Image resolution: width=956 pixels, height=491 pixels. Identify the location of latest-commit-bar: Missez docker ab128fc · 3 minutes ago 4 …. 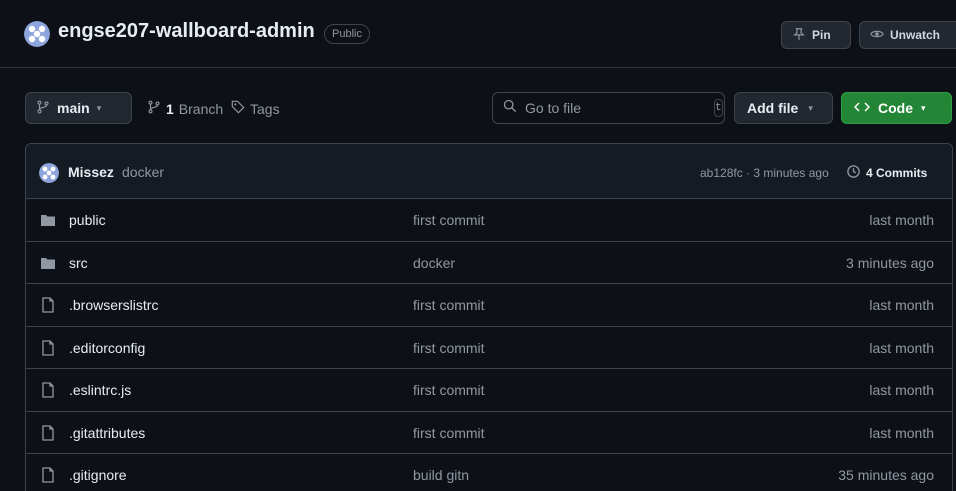
(489, 171).